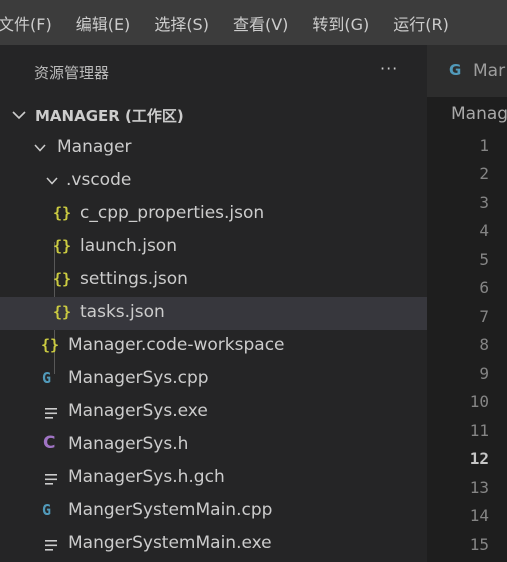  I want to click on line-number: 1, so click(484, 145).